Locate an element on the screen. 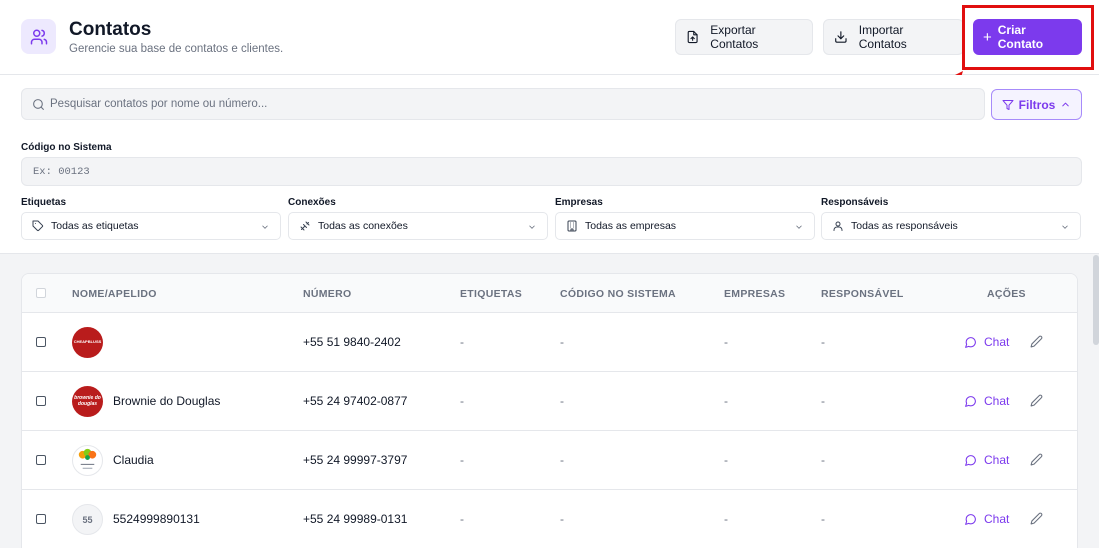  page-scrollbar is located at coordinates (1096, 300).